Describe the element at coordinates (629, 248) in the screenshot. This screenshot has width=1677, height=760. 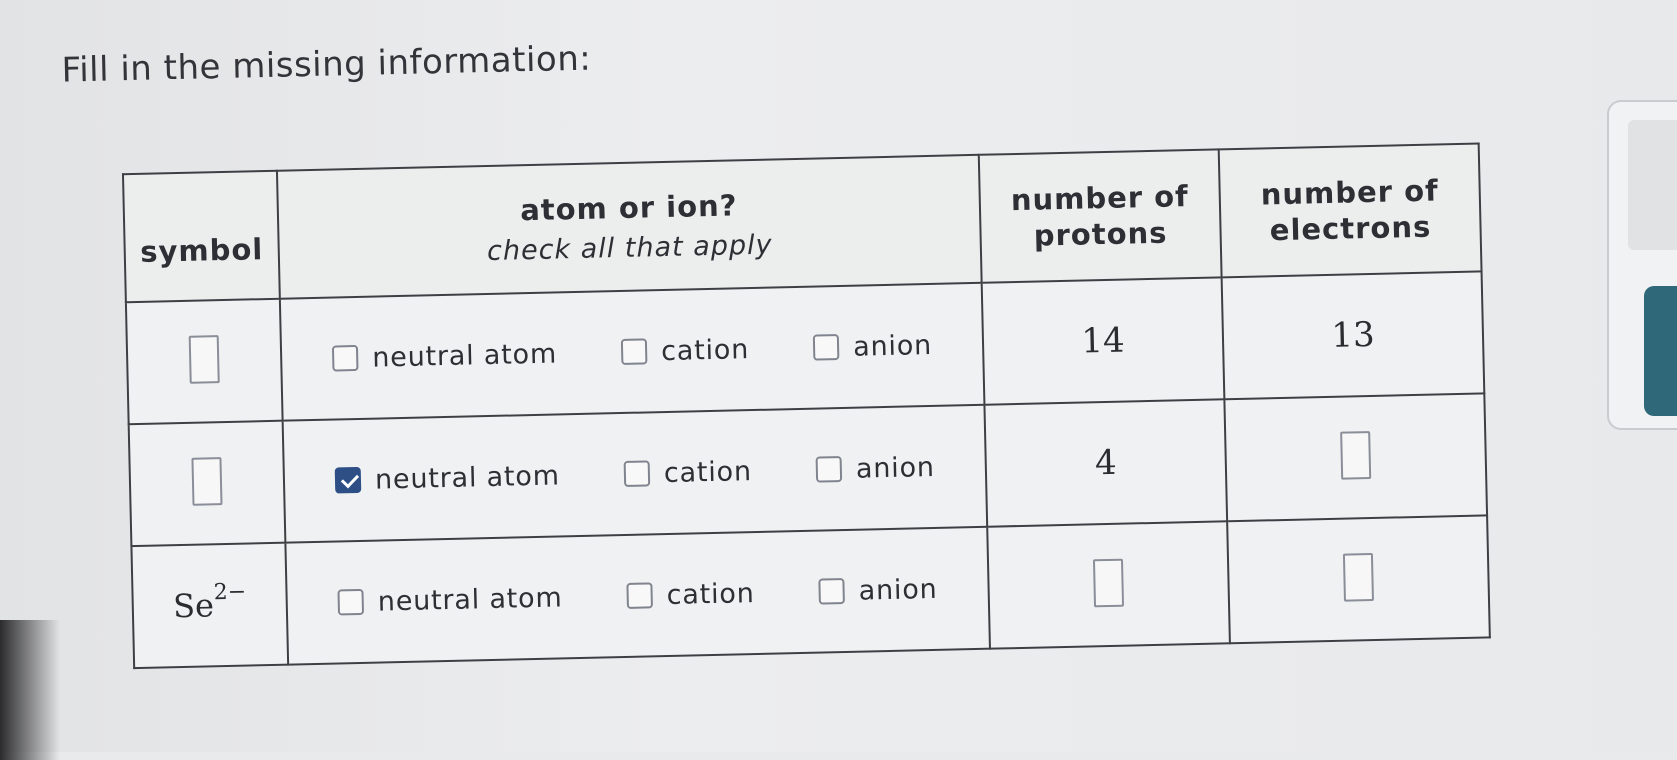
I see `header-atom-or-ion-subtitle: check all that apply` at that location.